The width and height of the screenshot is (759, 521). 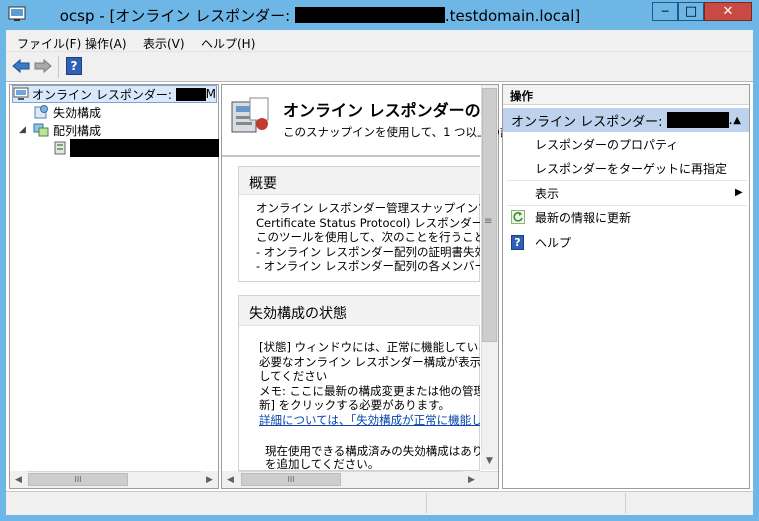 What do you see at coordinates (372, 458) in the screenshot?
I see `revocation-note: 現在使用できる構成済みの失効構成はありま を追加してください。` at bounding box center [372, 458].